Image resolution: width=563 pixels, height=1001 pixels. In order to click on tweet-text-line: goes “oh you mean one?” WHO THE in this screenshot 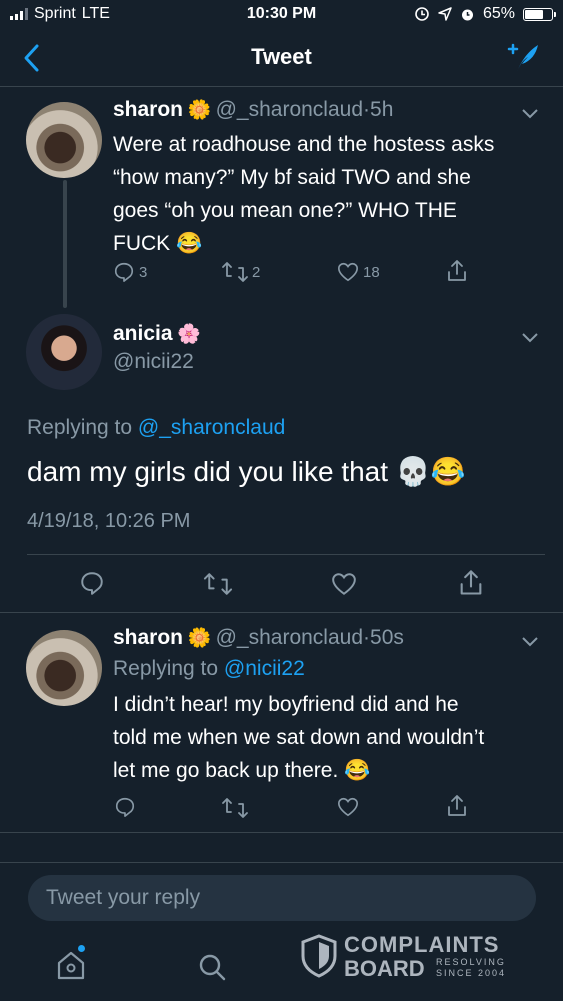, I will do `click(285, 210)`.